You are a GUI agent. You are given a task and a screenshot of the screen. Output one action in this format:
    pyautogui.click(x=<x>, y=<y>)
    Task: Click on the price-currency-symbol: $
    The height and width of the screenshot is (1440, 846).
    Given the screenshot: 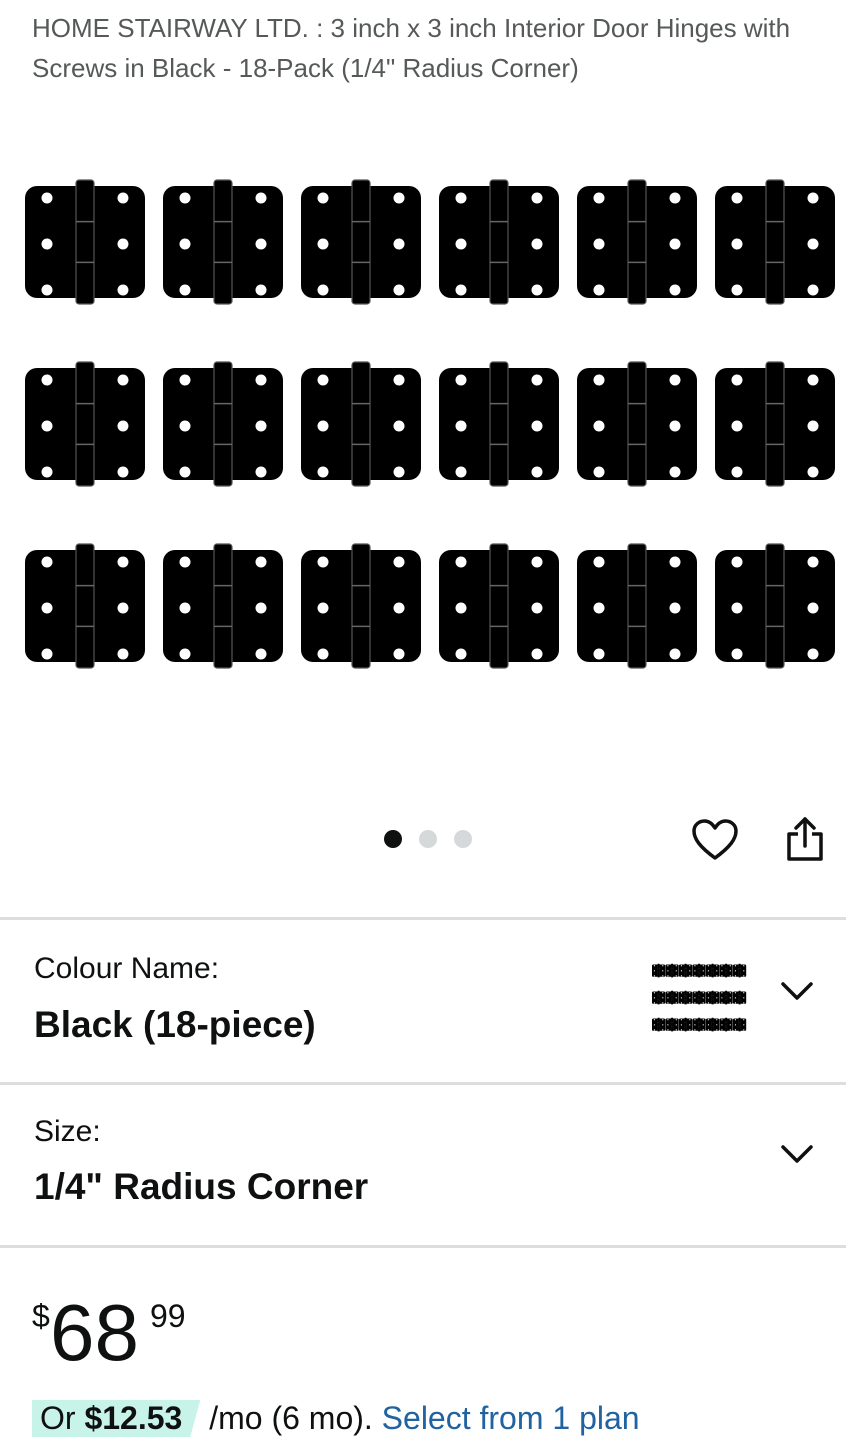 What is the action you would take?
    pyautogui.click(x=41, y=1316)
    